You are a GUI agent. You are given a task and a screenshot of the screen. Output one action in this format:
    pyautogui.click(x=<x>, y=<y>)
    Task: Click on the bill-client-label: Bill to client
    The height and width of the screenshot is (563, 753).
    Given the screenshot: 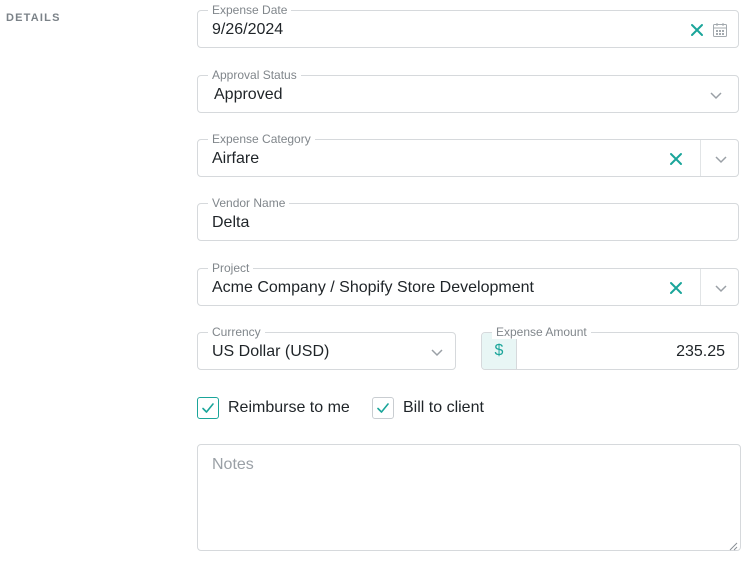 What is the action you would take?
    pyautogui.click(x=443, y=408)
    